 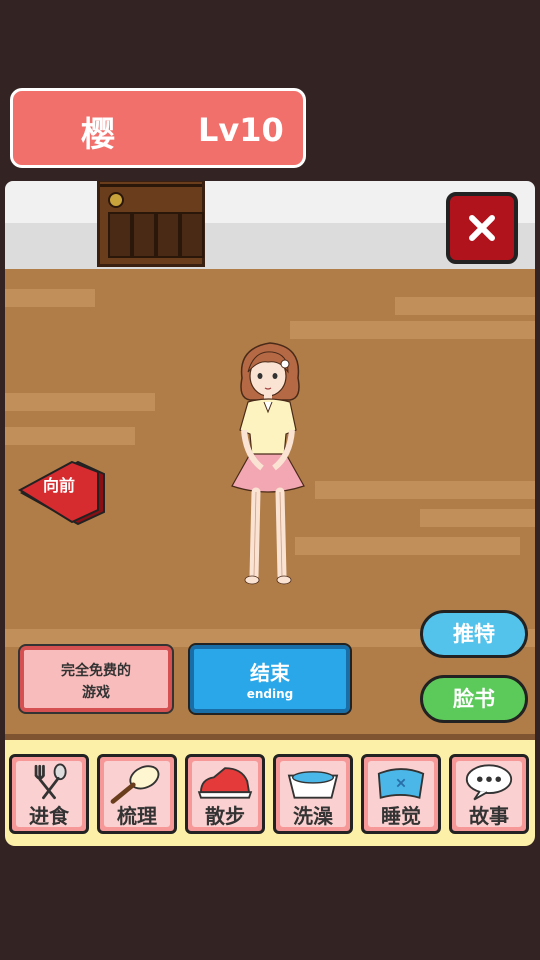 What do you see at coordinates (137, 816) in the screenshot?
I see `comb-label: 梳理` at bounding box center [137, 816].